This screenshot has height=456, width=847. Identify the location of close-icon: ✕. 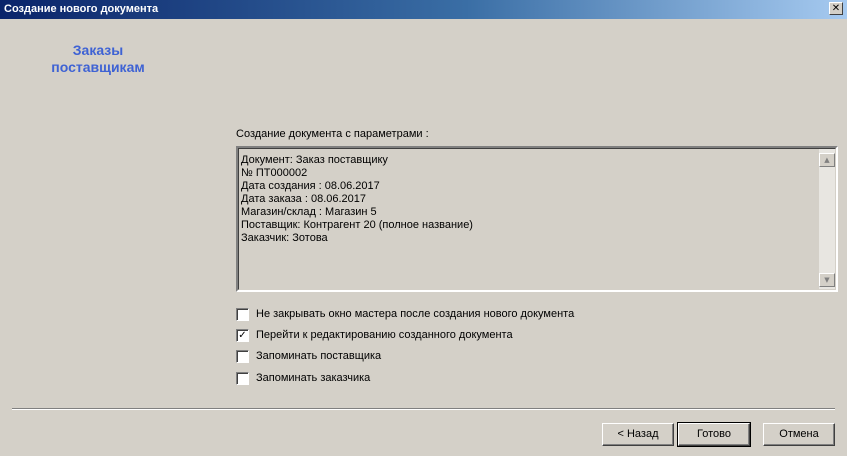
(836, 8).